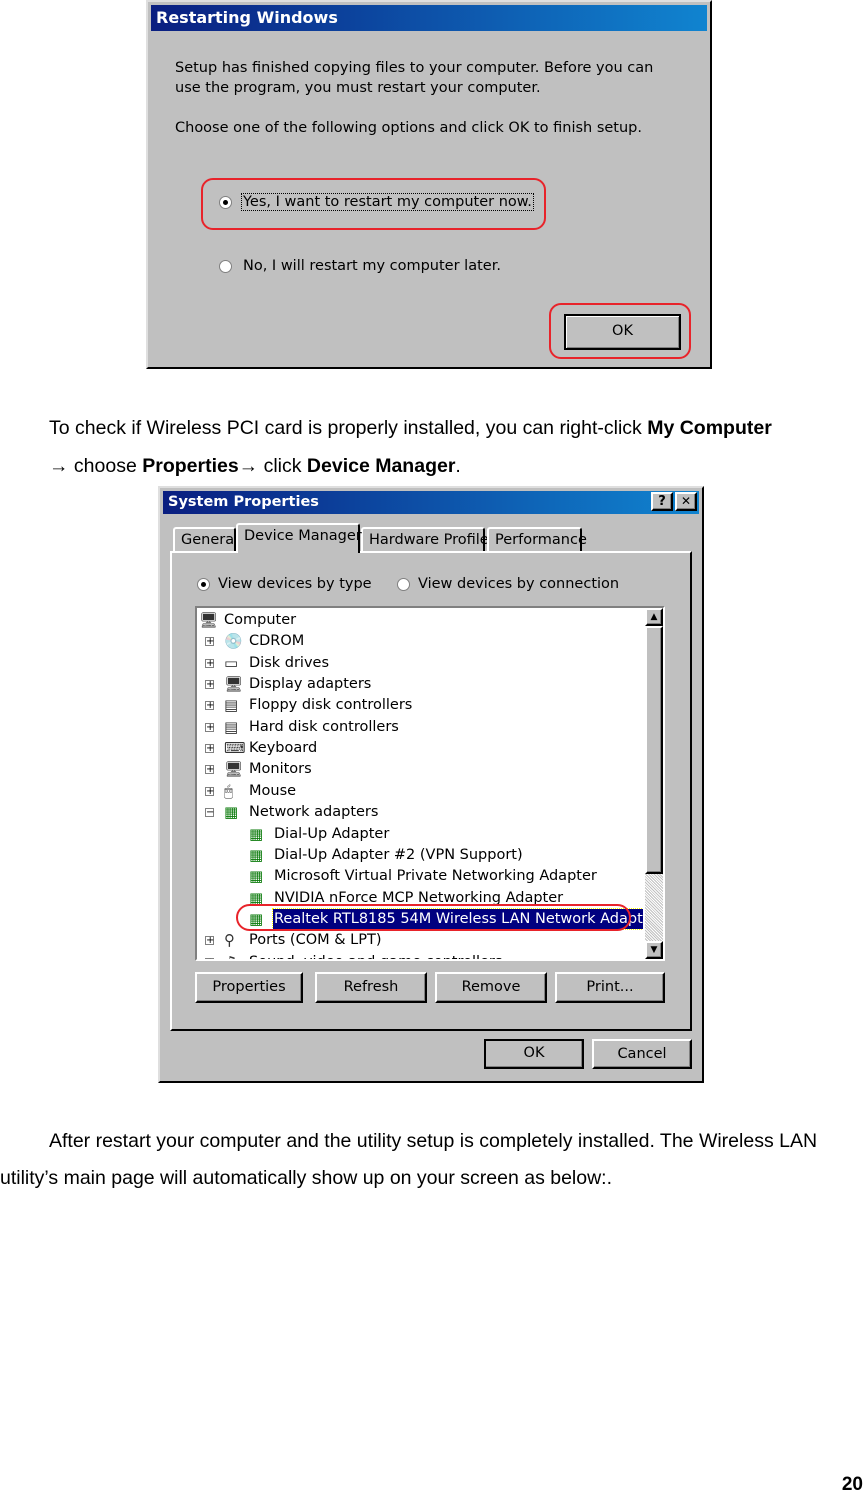  What do you see at coordinates (229, 790) in the screenshot?
I see `mouse-icon: 🖱` at bounding box center [229, 790].